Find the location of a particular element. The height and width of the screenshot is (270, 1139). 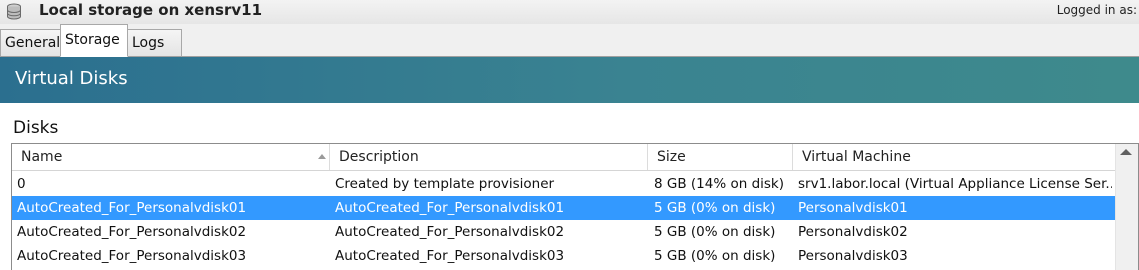

column-header-name: Name is located at coordinates (171, 157).